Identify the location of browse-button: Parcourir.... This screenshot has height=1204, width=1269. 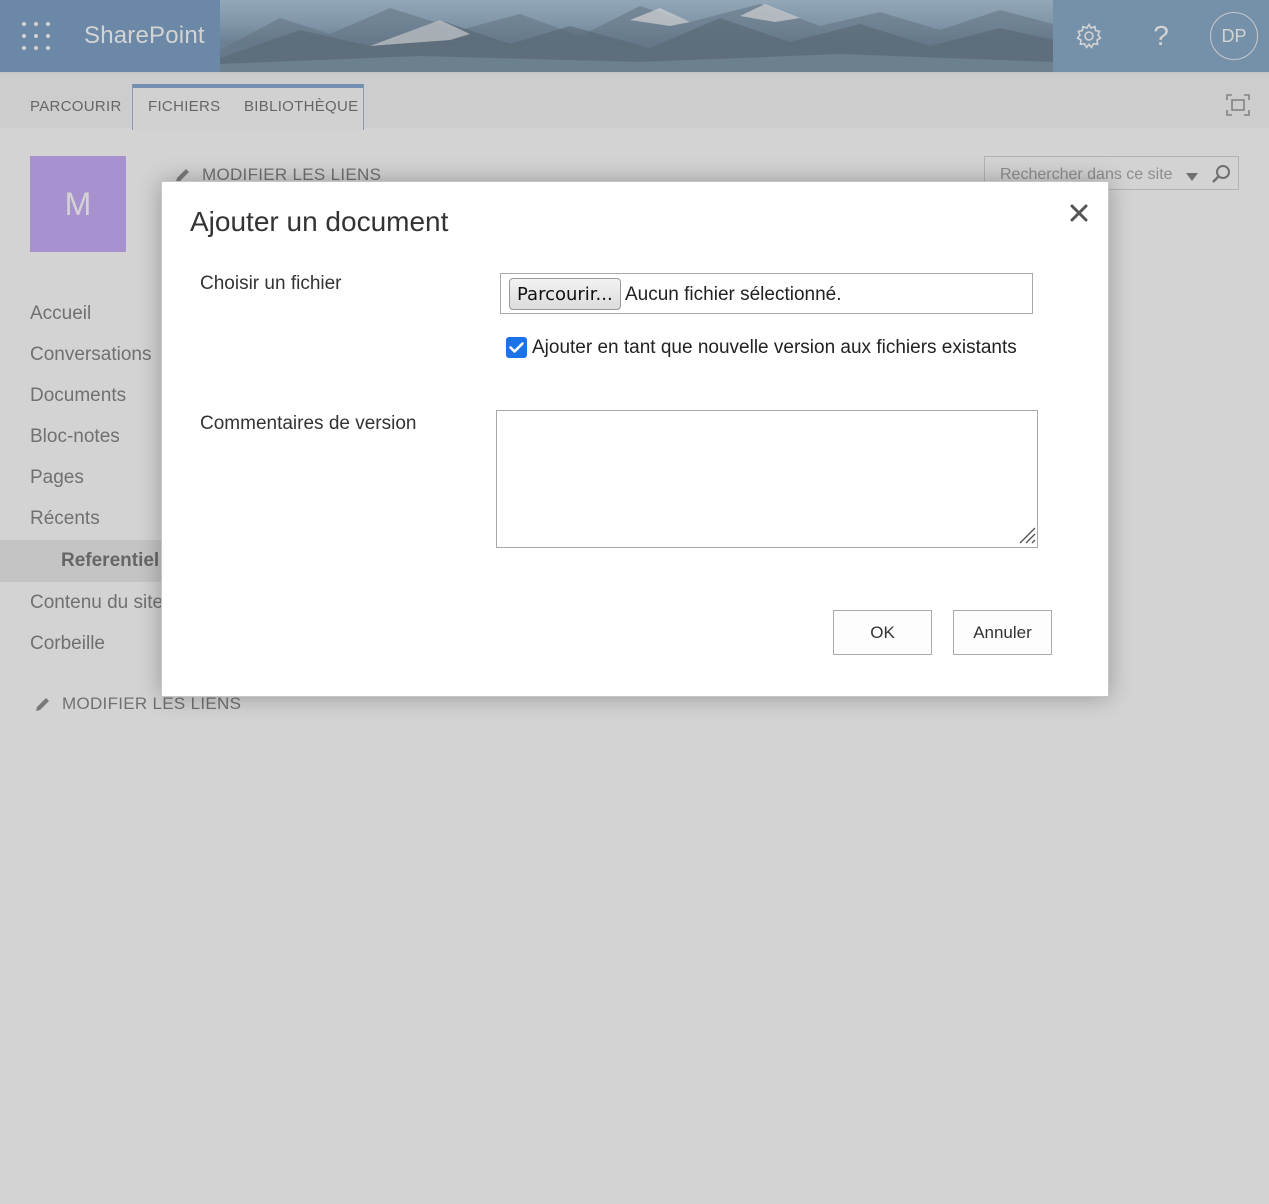
(565, 294).